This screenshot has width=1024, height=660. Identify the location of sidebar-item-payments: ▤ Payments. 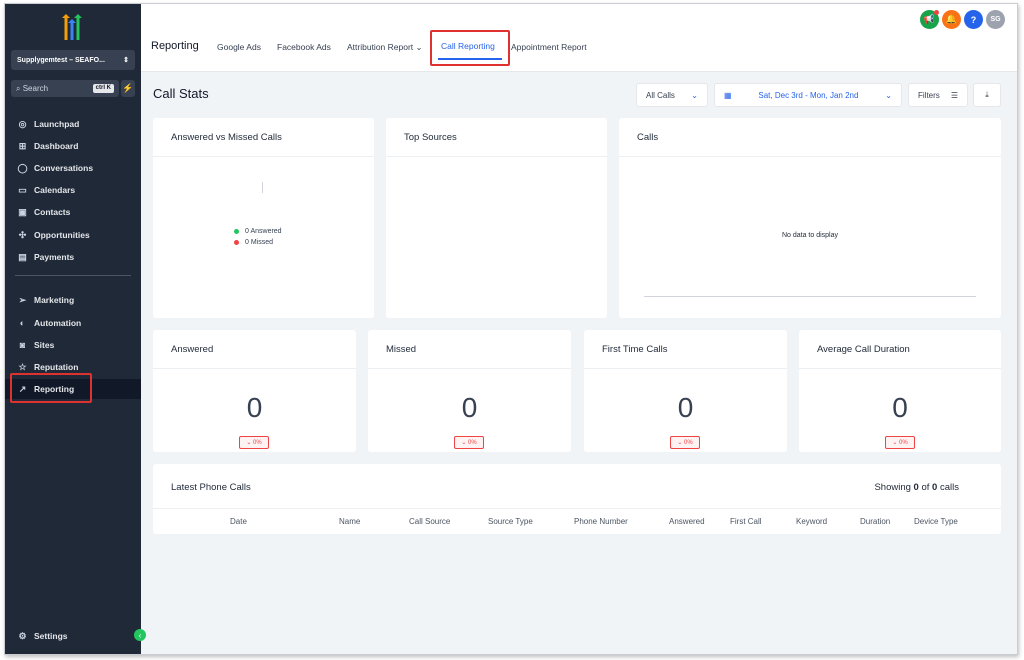
(73, 257).